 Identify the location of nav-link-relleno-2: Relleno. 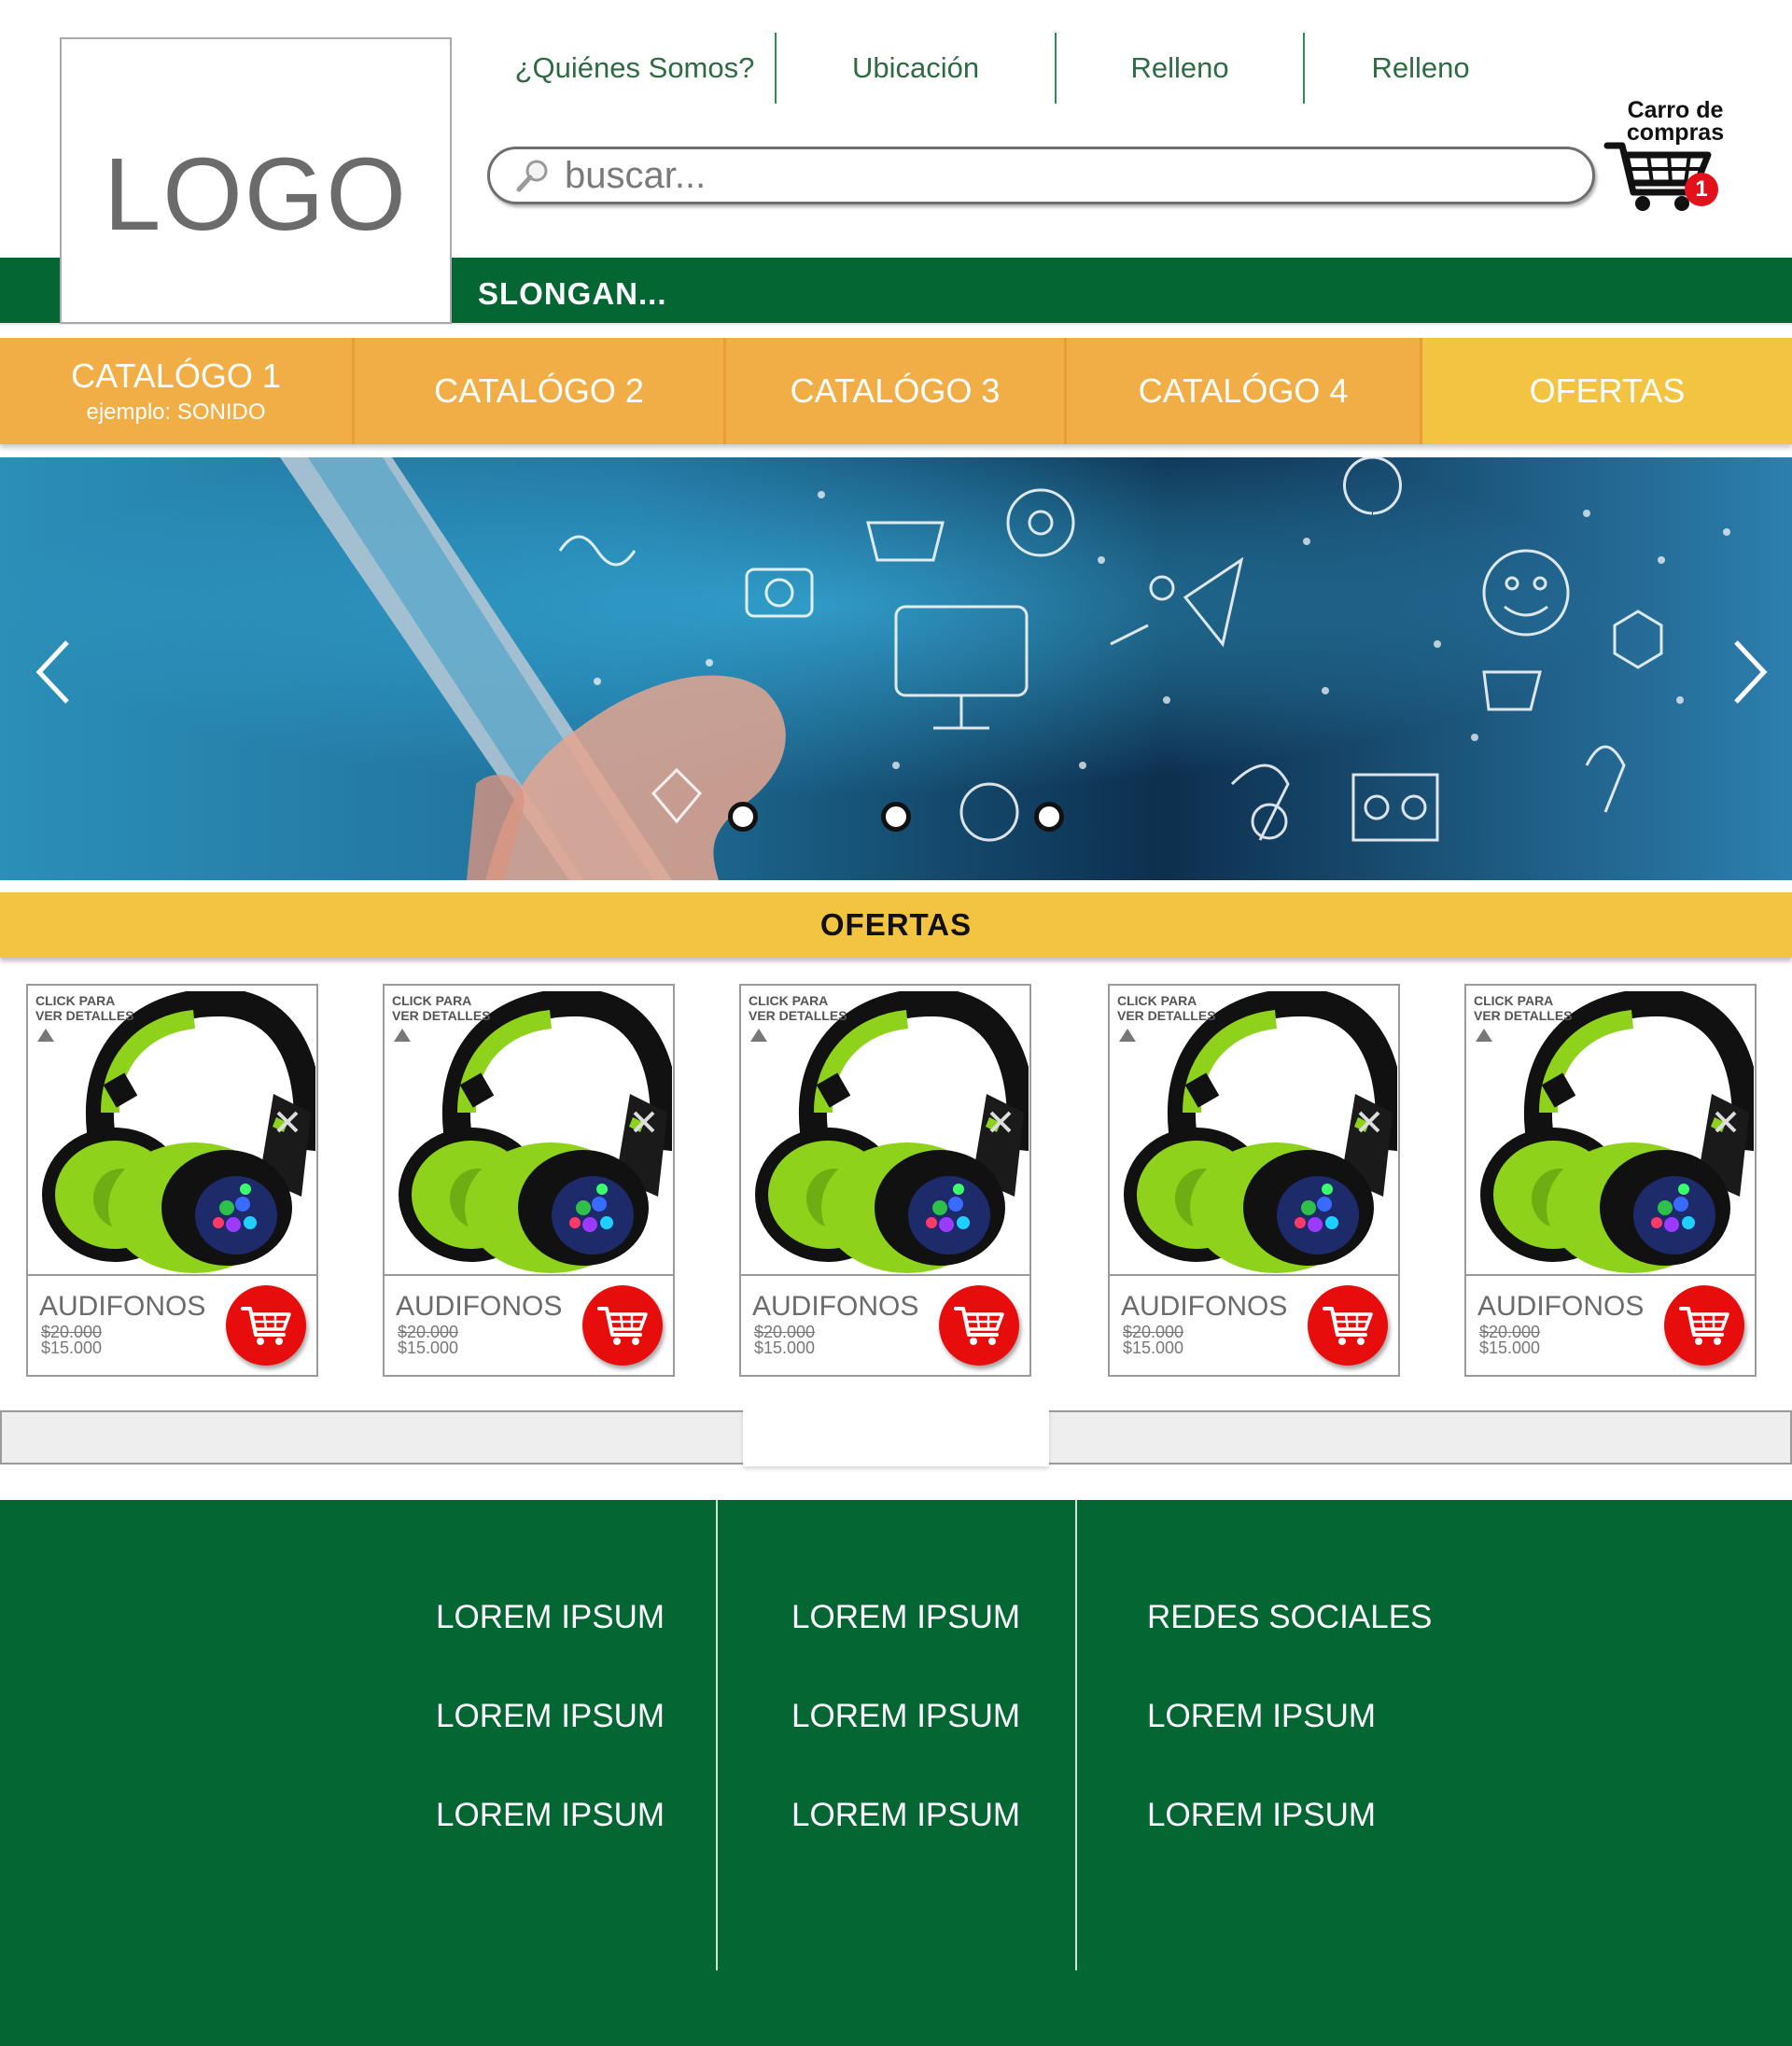
(1420, 68).